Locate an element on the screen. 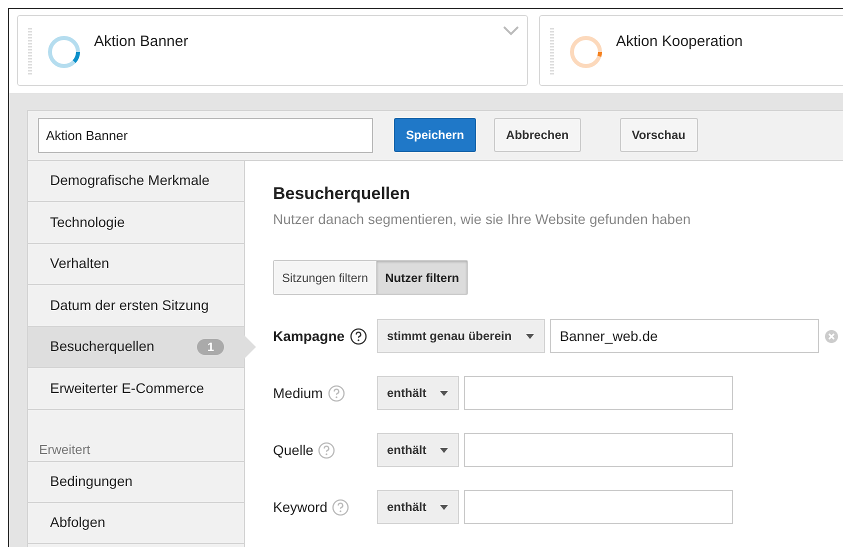 This screenshot has height=547, width=843. save-button: Speichern is located at coordinates (435, 135).